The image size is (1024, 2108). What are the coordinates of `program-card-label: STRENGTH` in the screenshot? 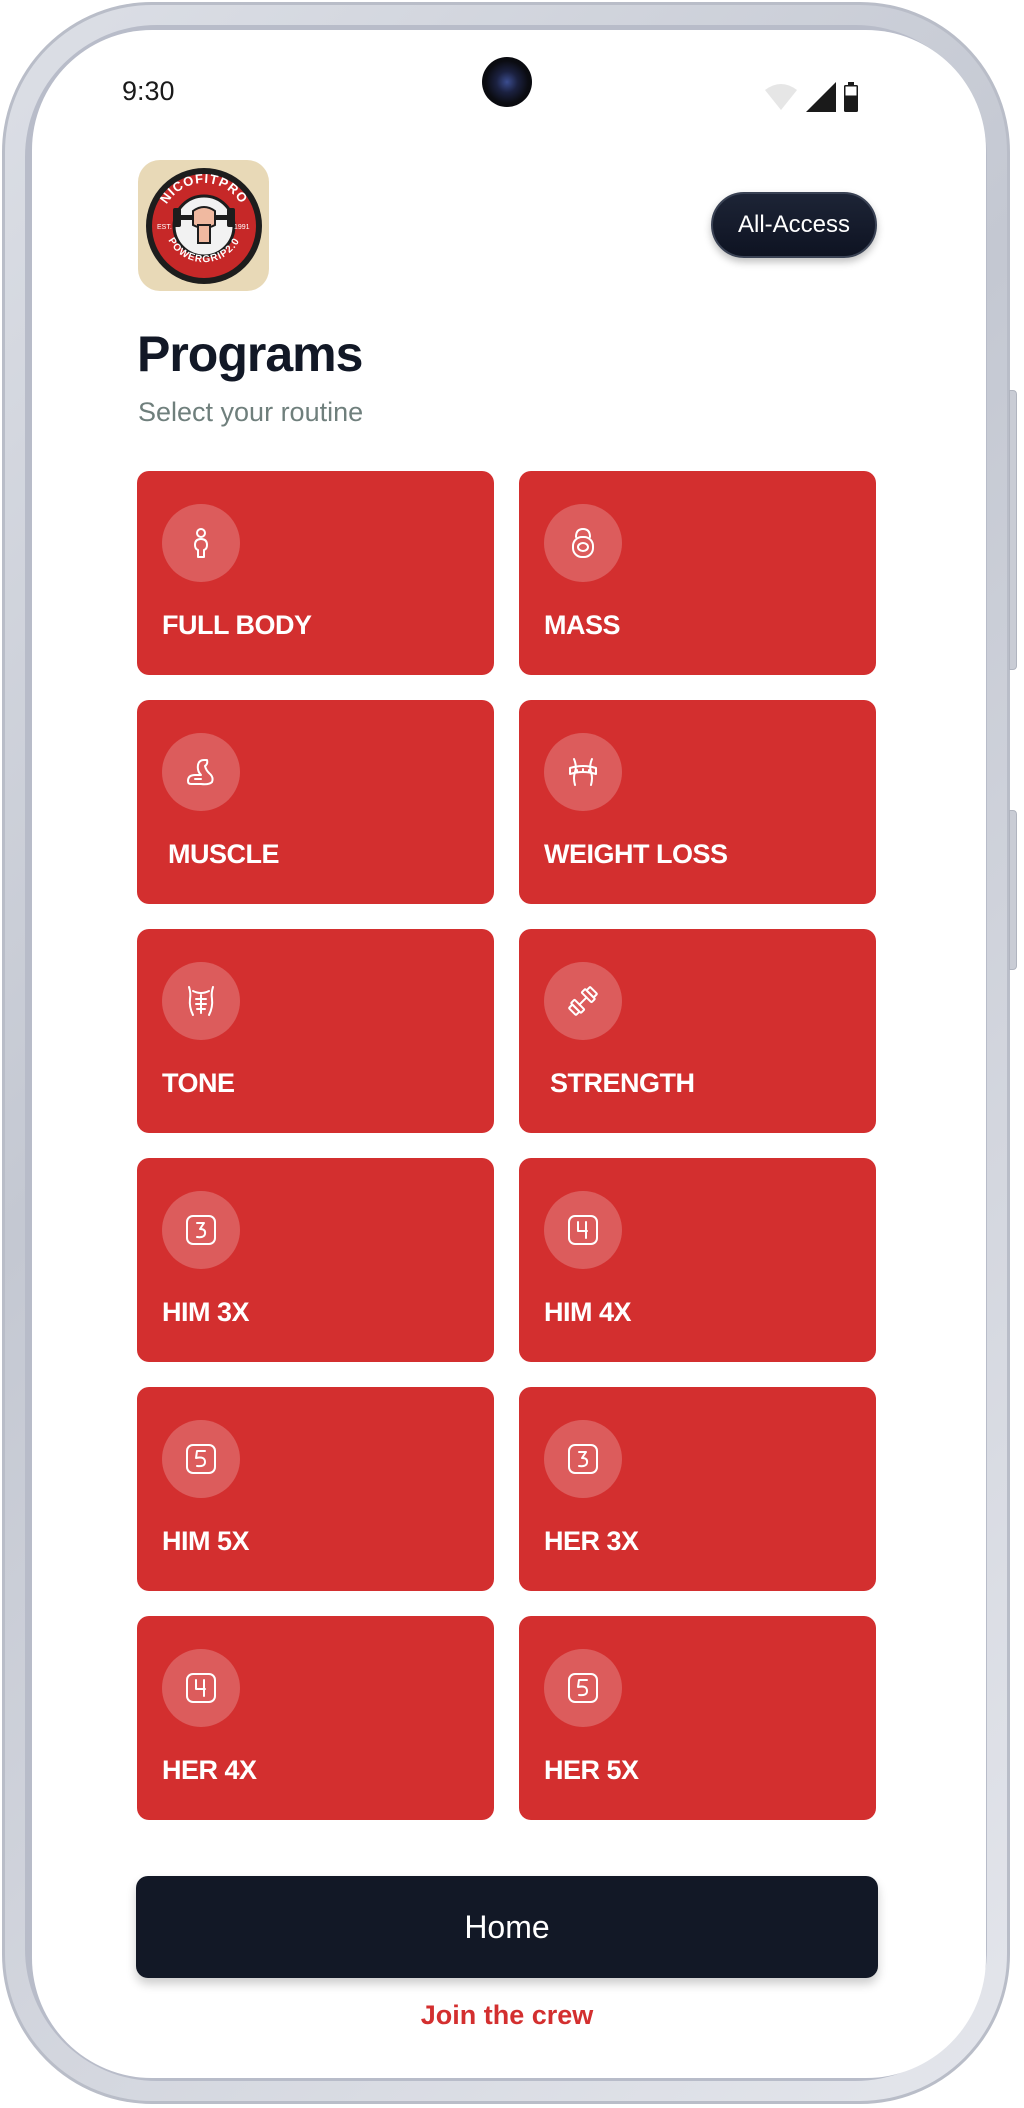 It's located at (622, 1083).